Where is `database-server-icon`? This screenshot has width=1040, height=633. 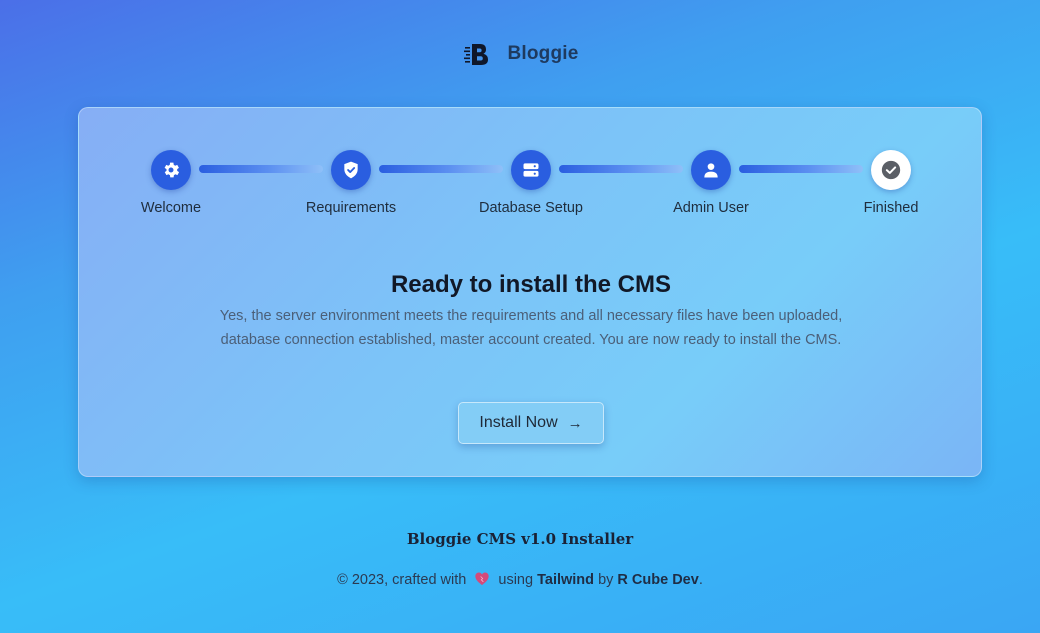 database-server-icon is located at coordinates (531, 170).